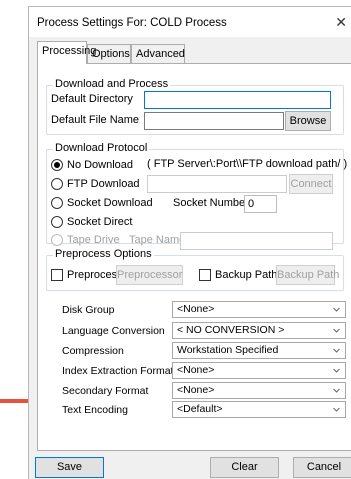  I want to click on preprocess-checkbox: Preprocess, so click(87, 275).